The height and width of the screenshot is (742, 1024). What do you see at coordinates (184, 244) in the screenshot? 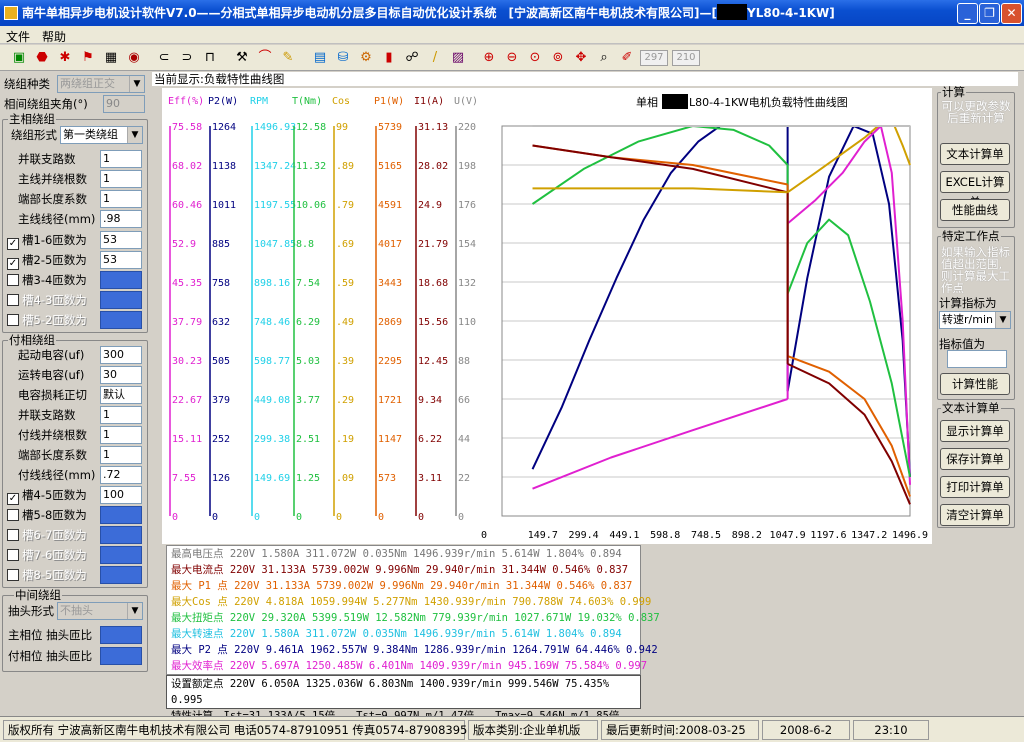
I see `y-tick-label: 52.9` at bounding box center [184, 244].